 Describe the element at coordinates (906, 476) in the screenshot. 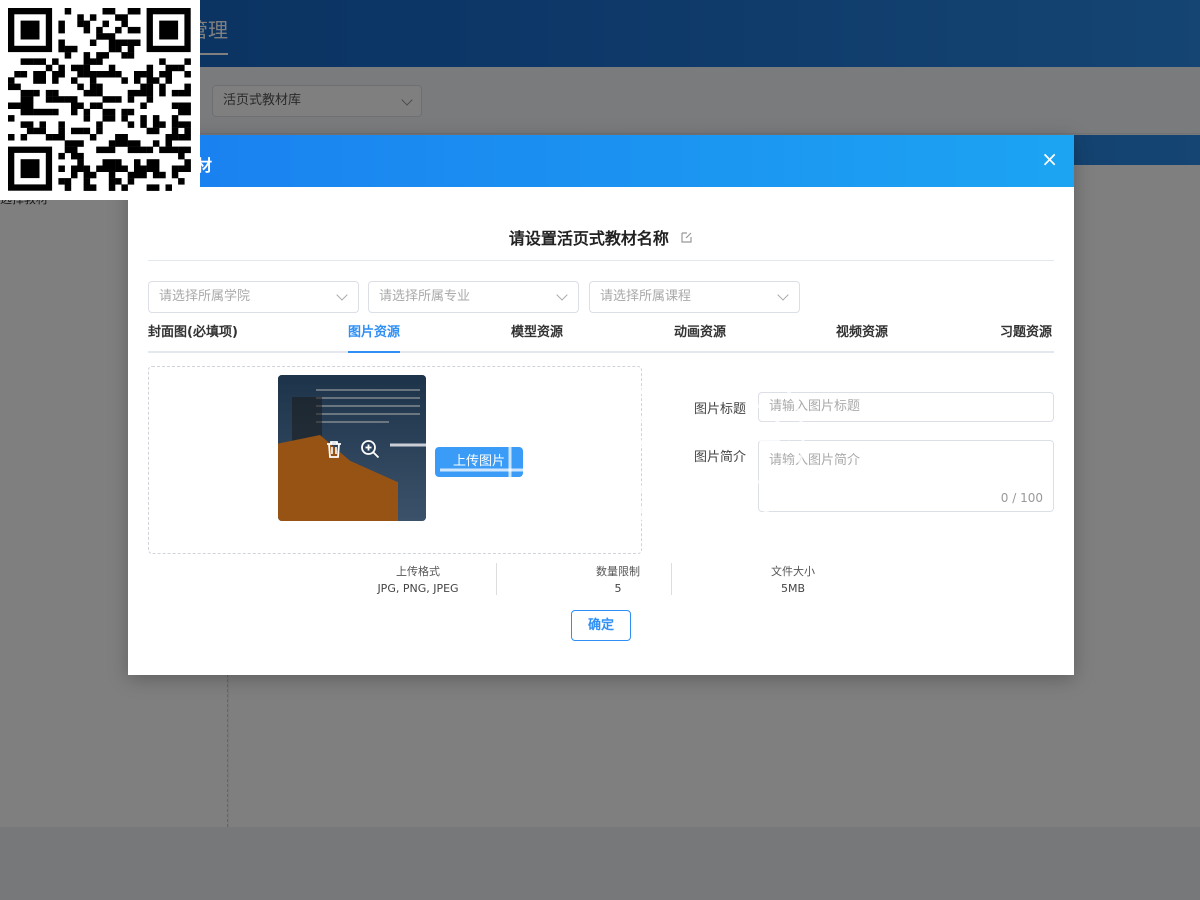

I see `image-desc-textarea: 请输入图片简介 0 / 100` at that location.